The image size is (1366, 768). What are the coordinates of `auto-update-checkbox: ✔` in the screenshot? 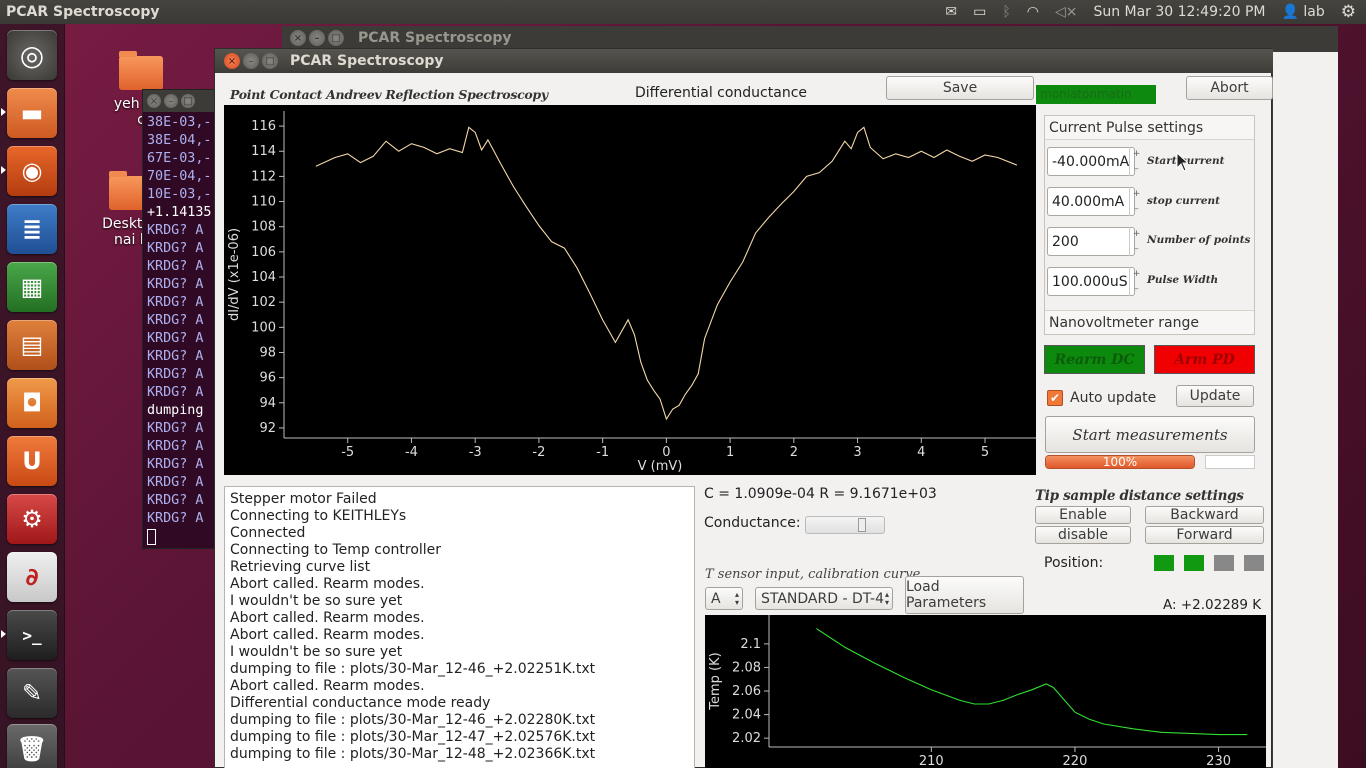 It's located at (1055, 398).